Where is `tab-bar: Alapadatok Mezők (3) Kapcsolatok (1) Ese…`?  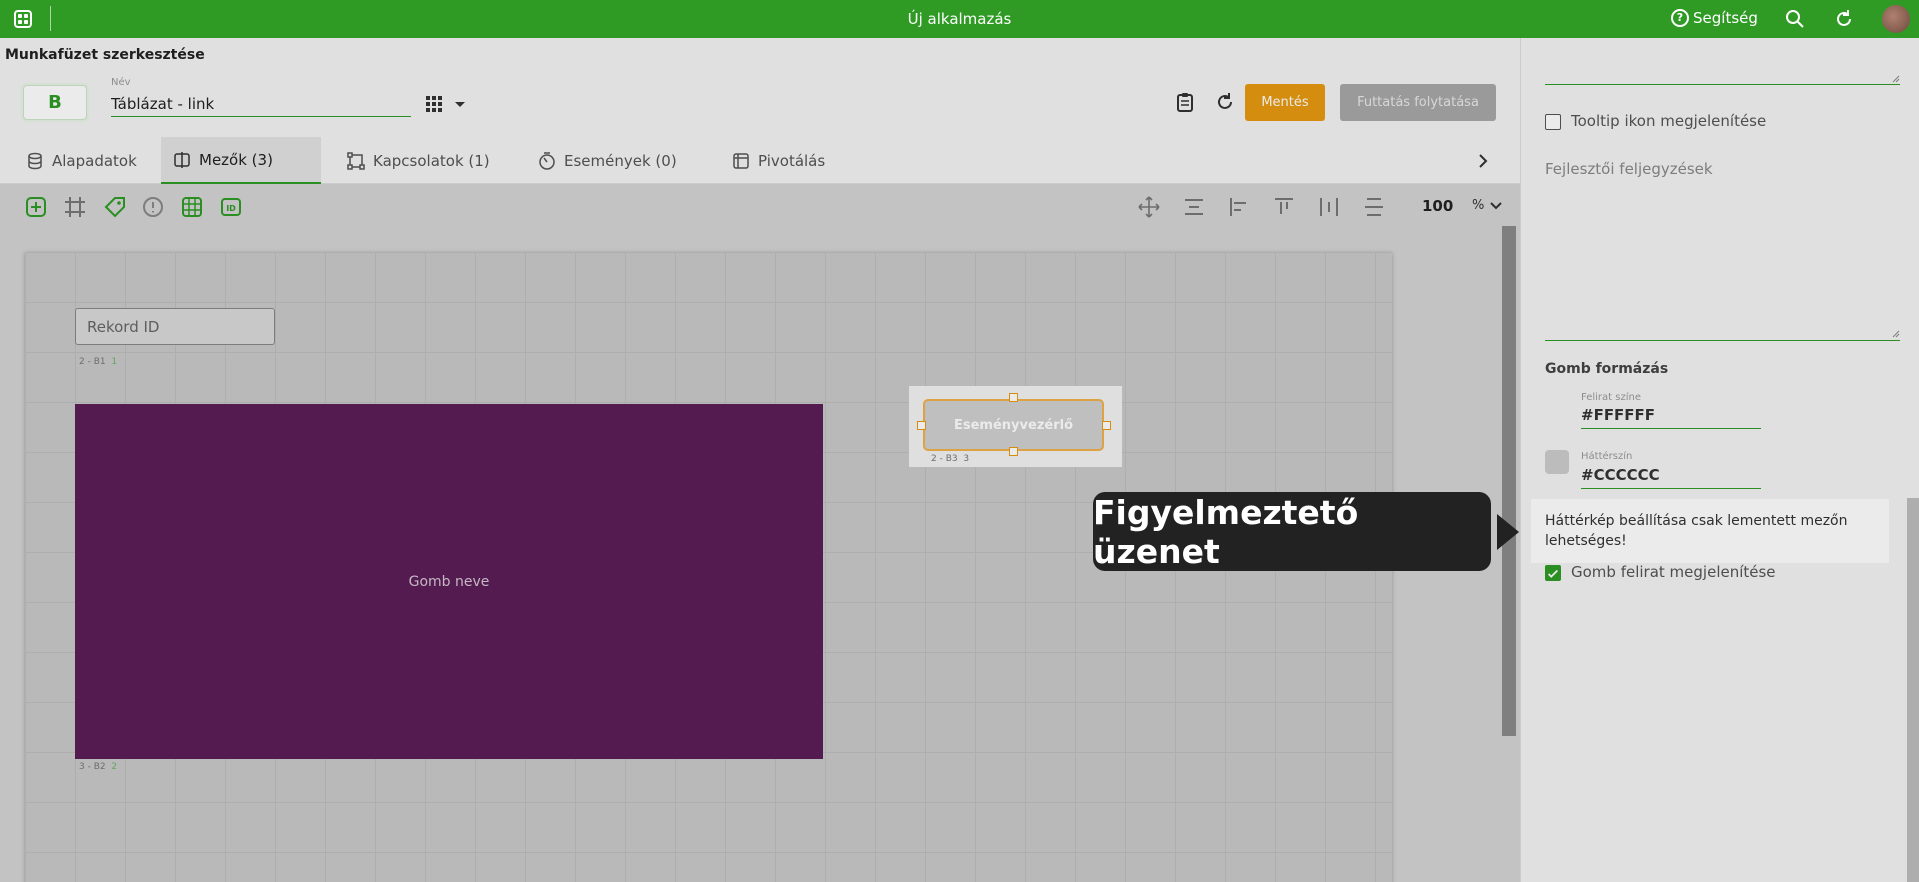 tab-bar: Alapadatok Mezők (3) Kapcsolatok (1) Ese… is located at coordinates (760, 160).